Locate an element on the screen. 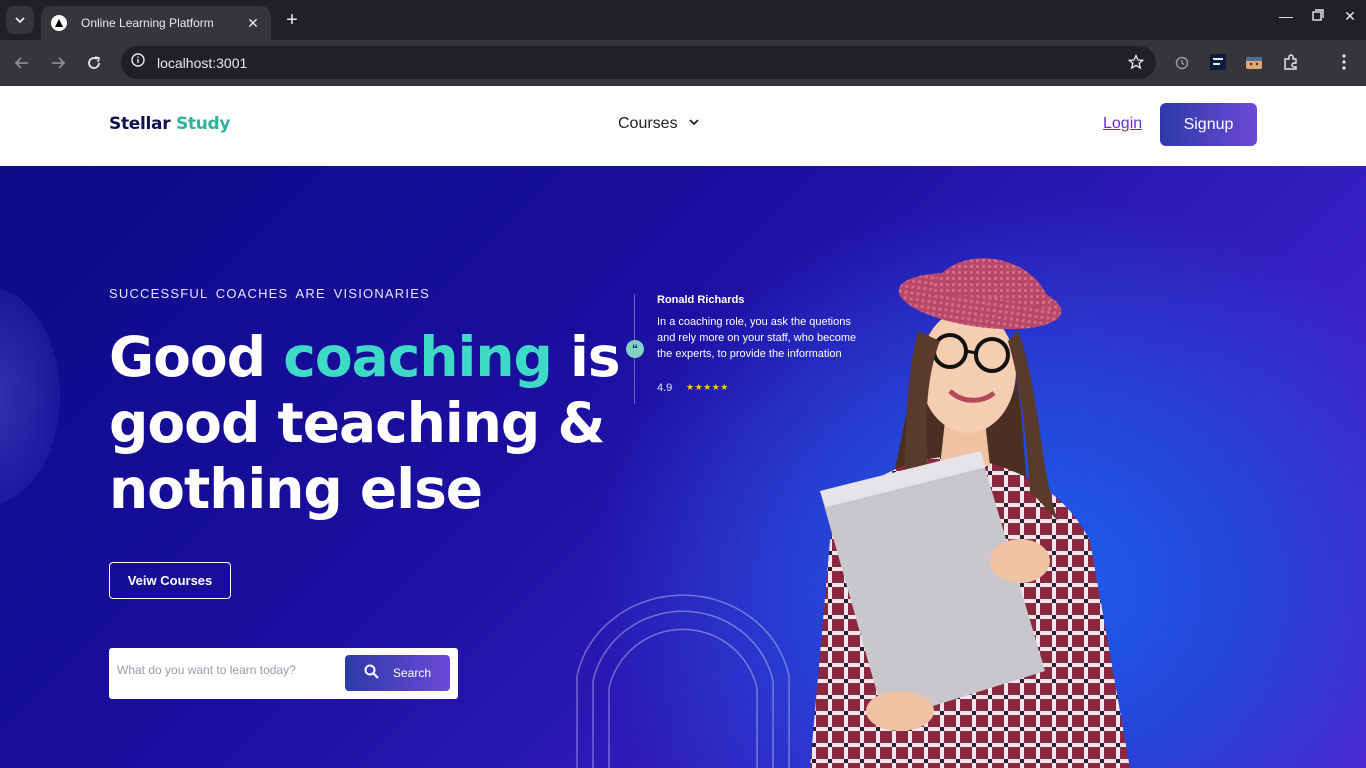 The image size is (1366, 768). courses-nav-label: Courses is located at coordinates (648, 123).